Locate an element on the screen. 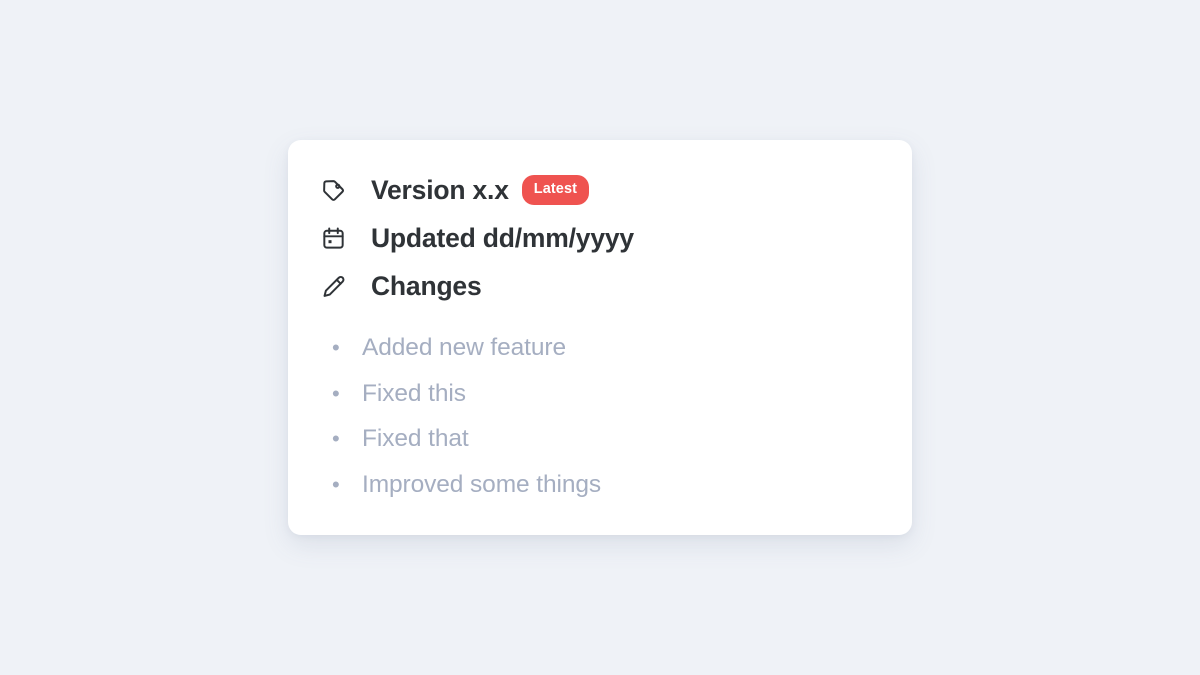  changelog-entry-text: Fixed this is located at coordinates (414, 393).